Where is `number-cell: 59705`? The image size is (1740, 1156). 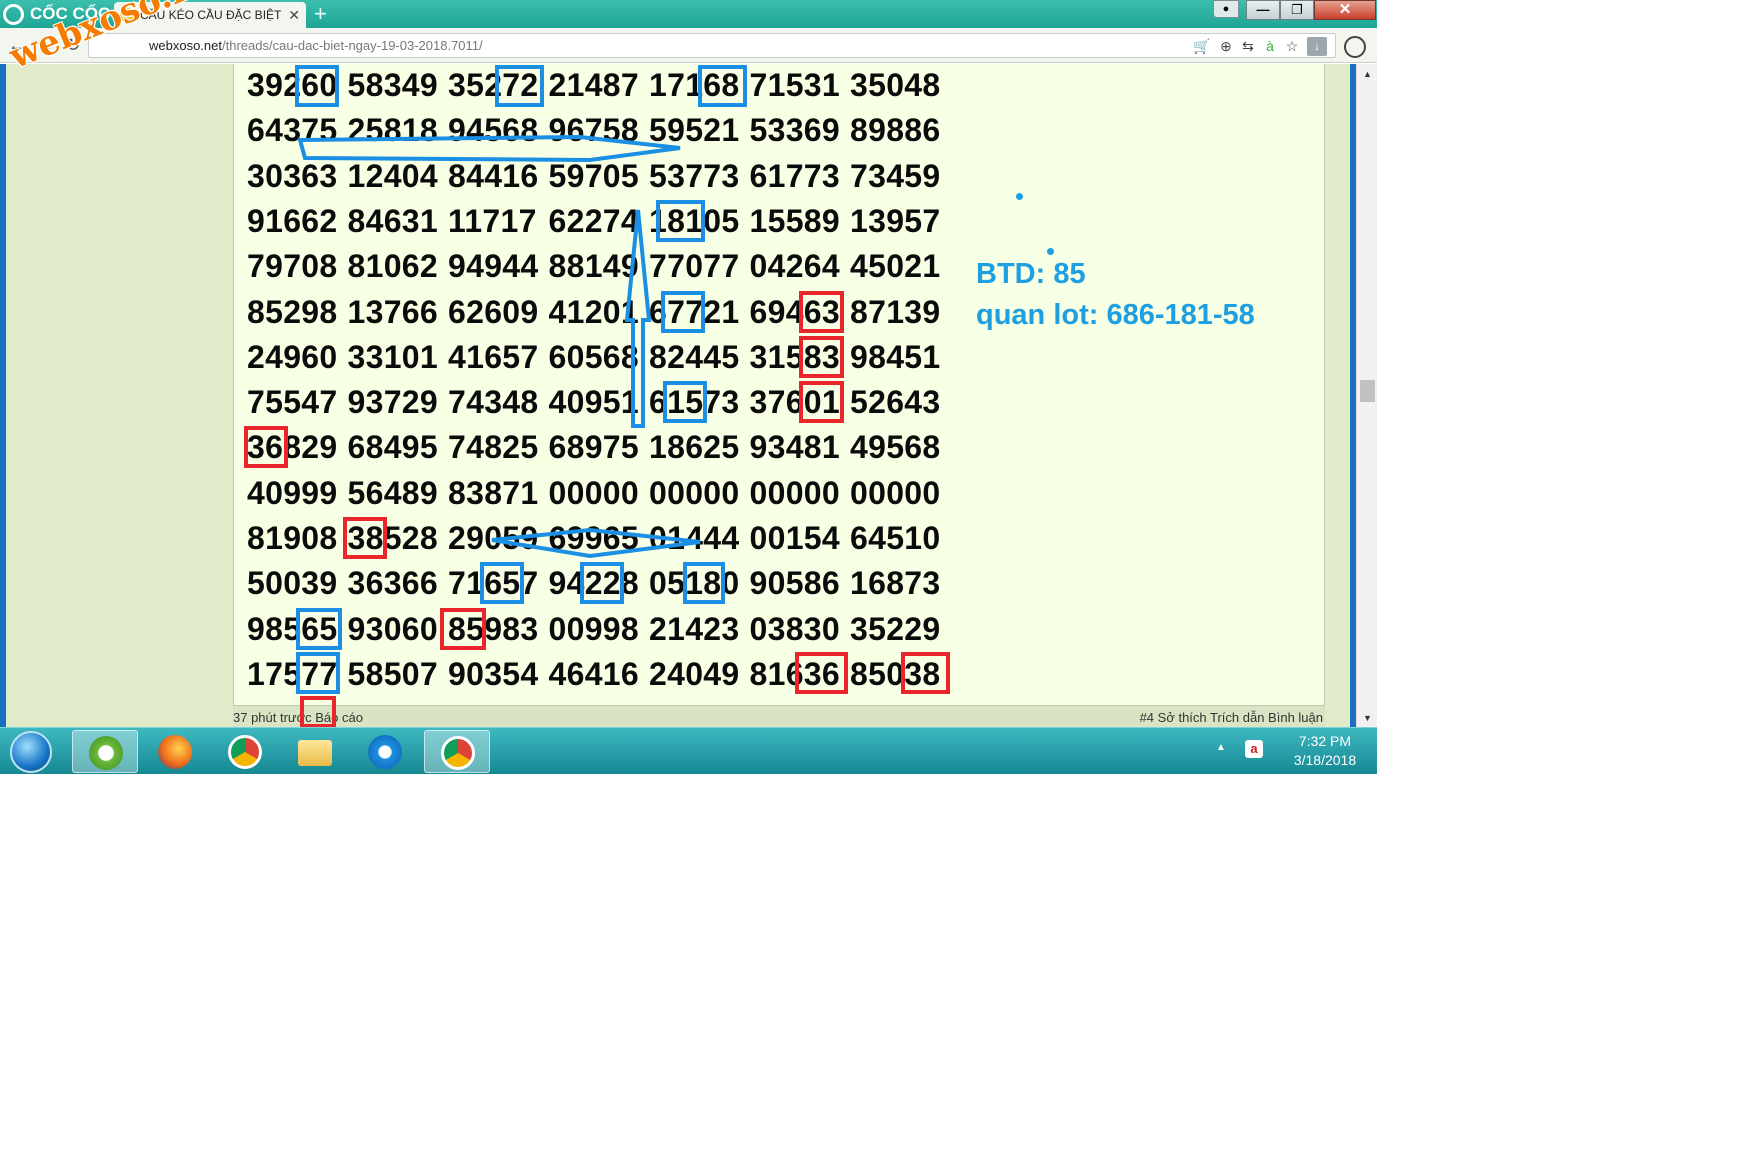
number-cell: 59705 is located at coordinates (593, 175).